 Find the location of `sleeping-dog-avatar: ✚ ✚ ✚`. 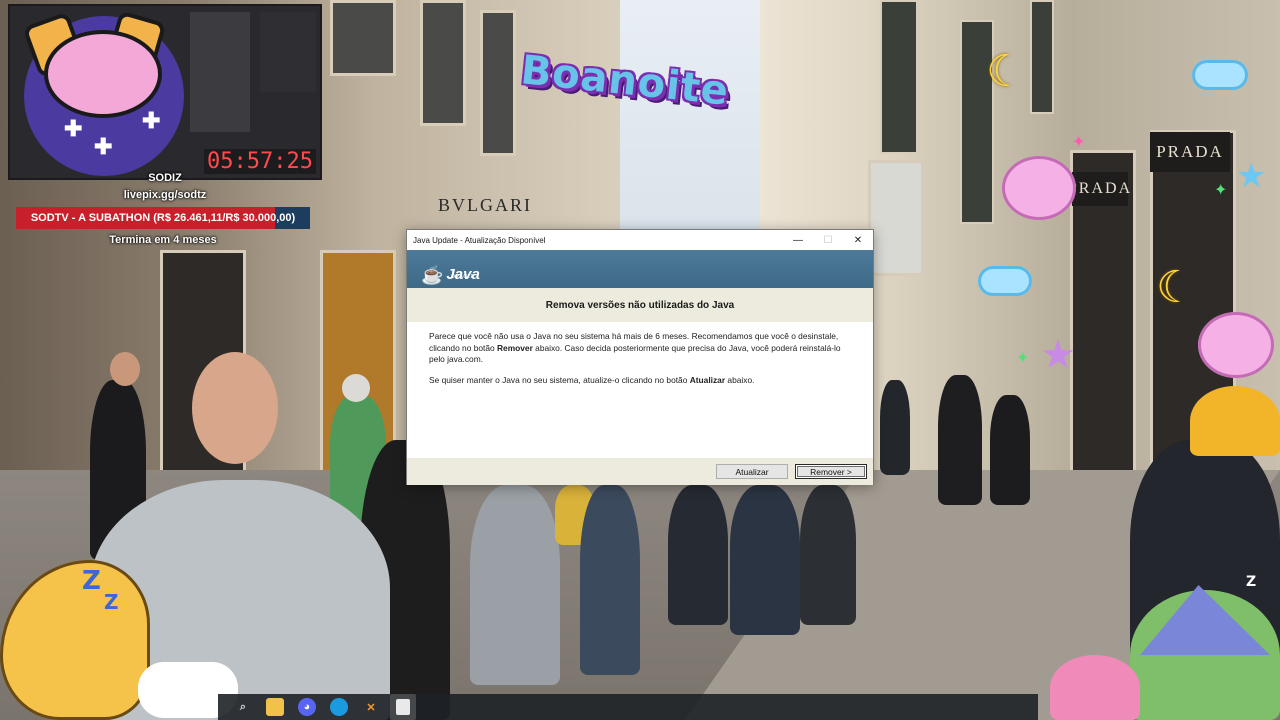

sleeping-dog-avatar: ✚ ✚ ✚ is located at coordinates (103, 93).